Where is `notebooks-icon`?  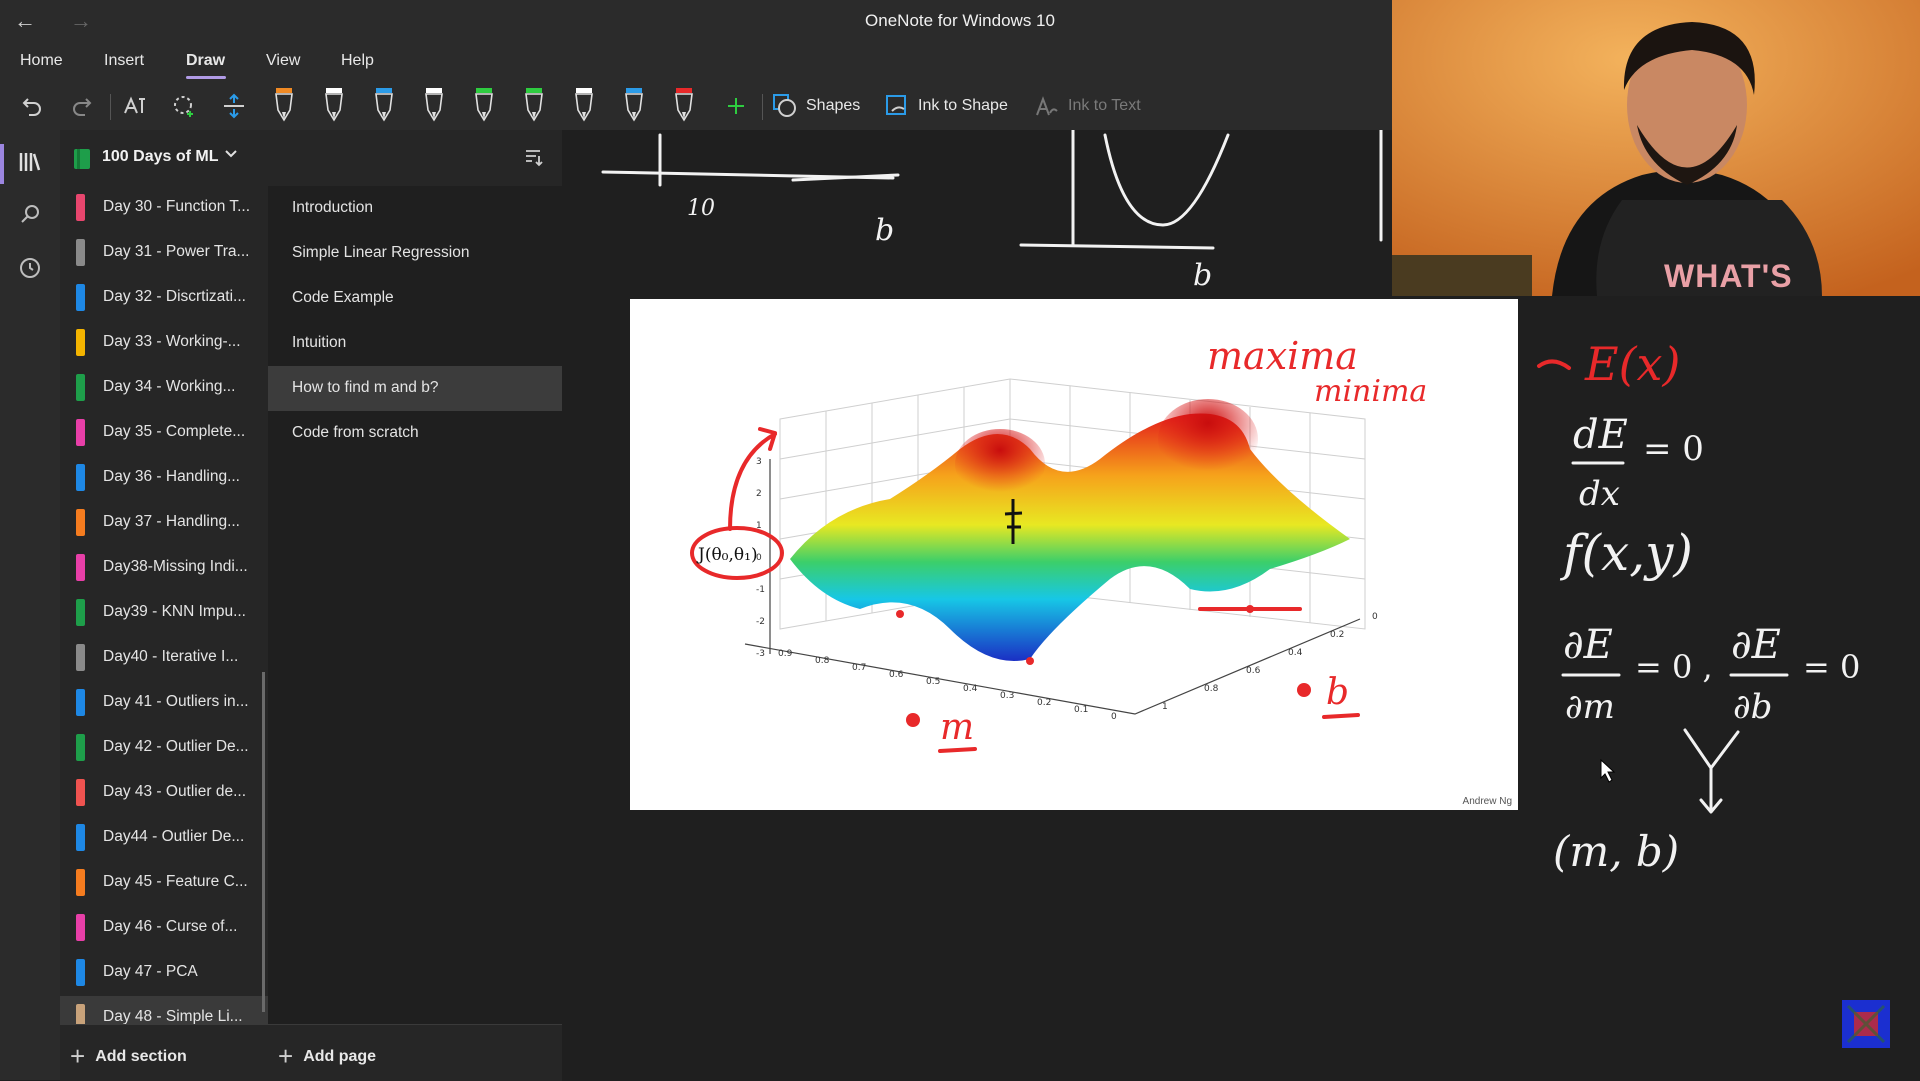 notebooks-icon is located at coordinates (30, 162).